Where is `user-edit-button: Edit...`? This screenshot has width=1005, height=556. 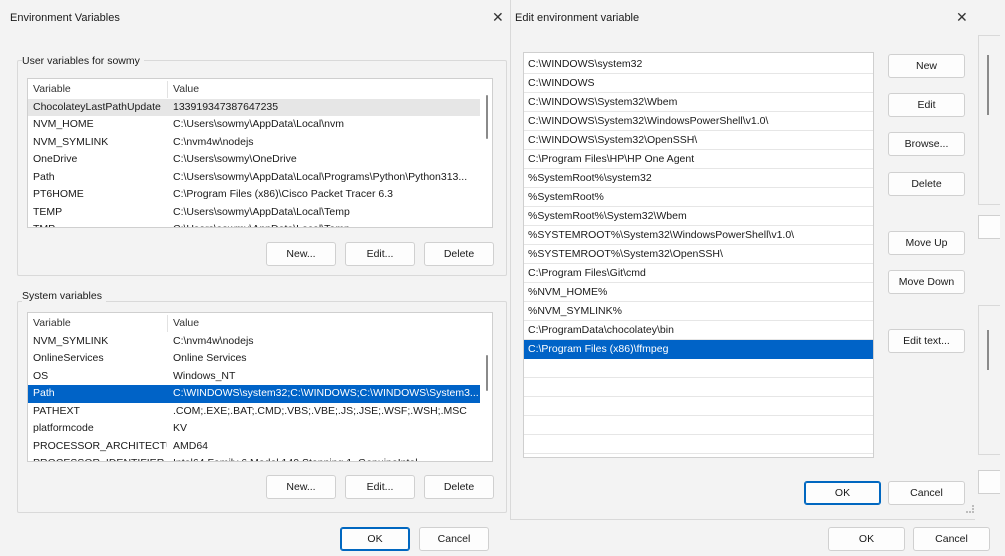
user-edit-button: Edit... is located at coordinates (380, 254).